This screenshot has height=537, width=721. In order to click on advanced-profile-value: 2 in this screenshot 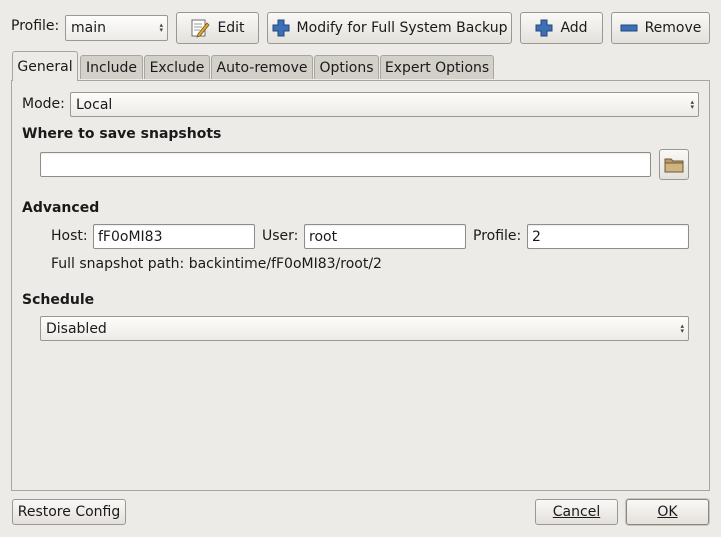, I will do `click(536, 236)`.